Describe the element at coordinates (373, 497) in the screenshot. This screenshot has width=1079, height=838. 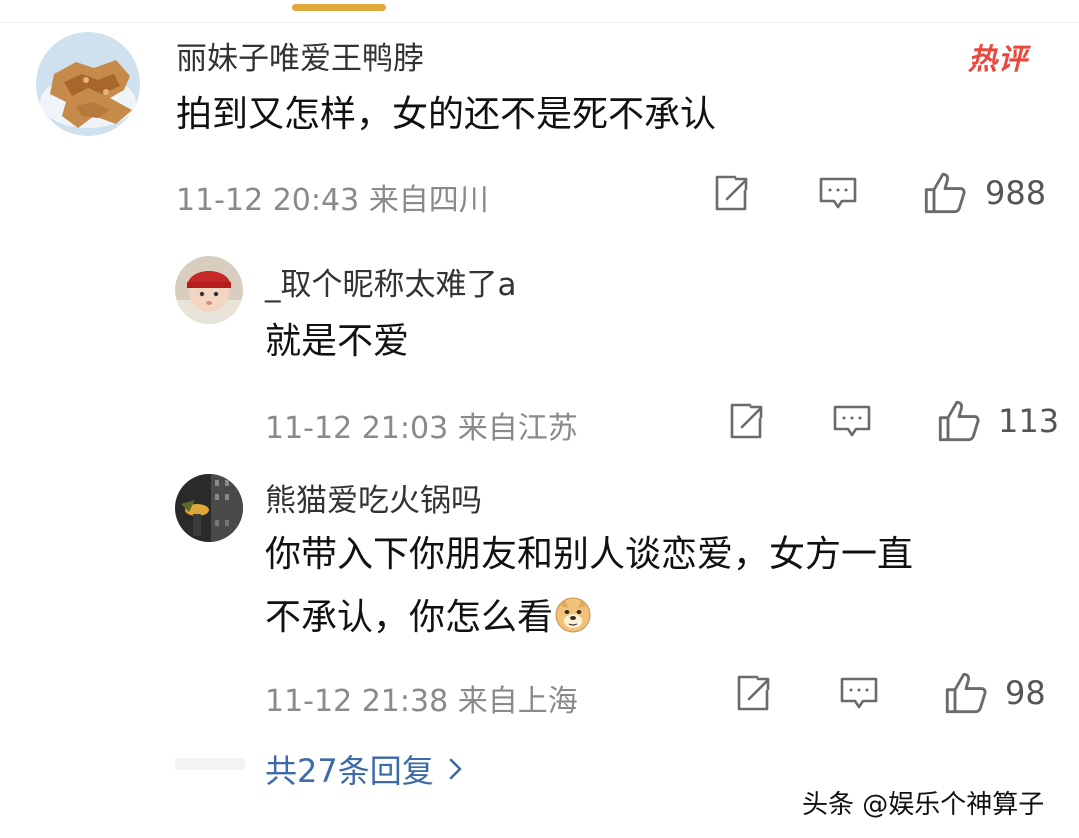
I see `username: 熊猫爱吃火锅吗` at that location.